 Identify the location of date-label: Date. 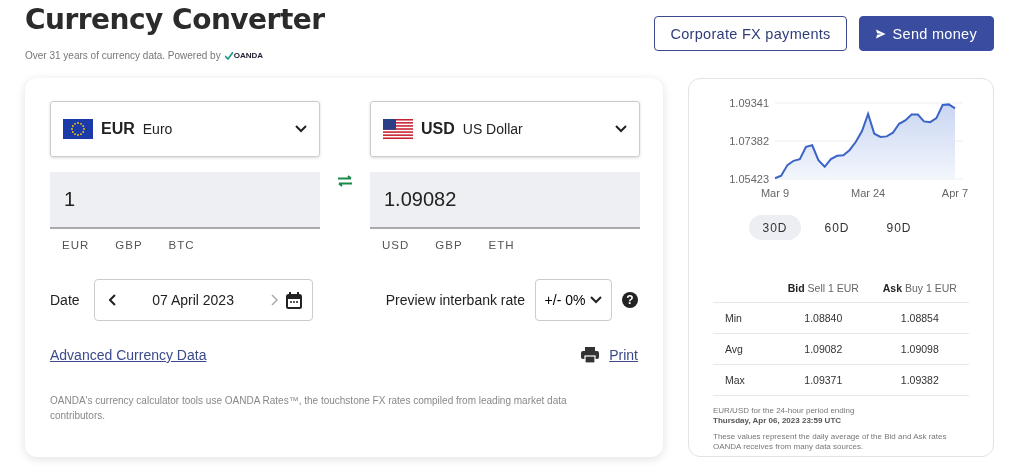
(65, 300).